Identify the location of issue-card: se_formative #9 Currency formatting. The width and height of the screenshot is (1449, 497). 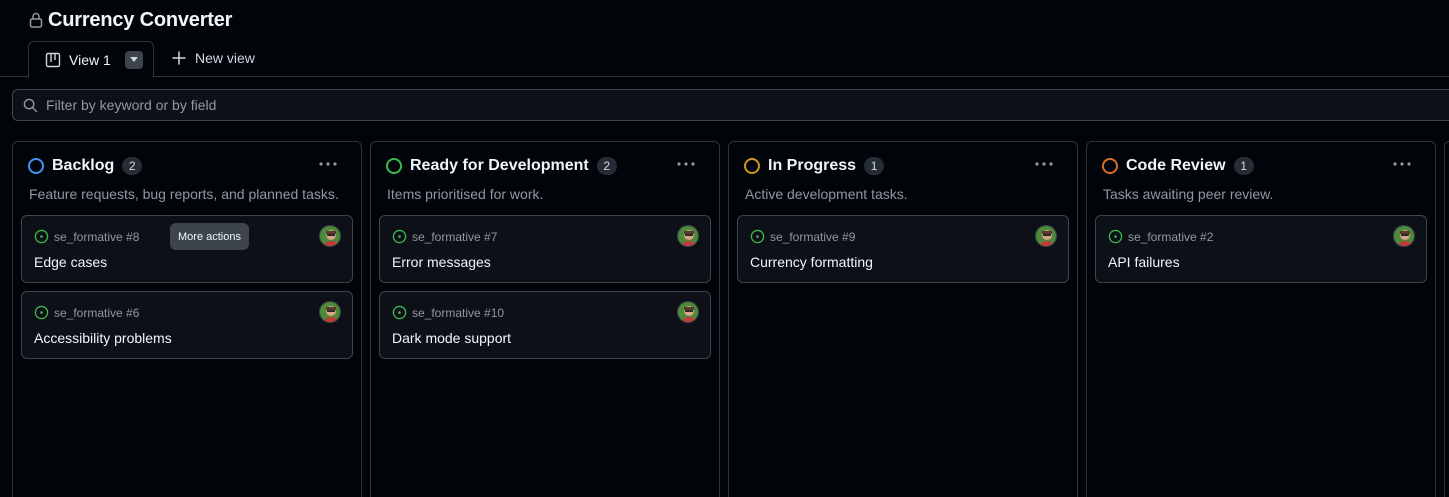
(903, 249).